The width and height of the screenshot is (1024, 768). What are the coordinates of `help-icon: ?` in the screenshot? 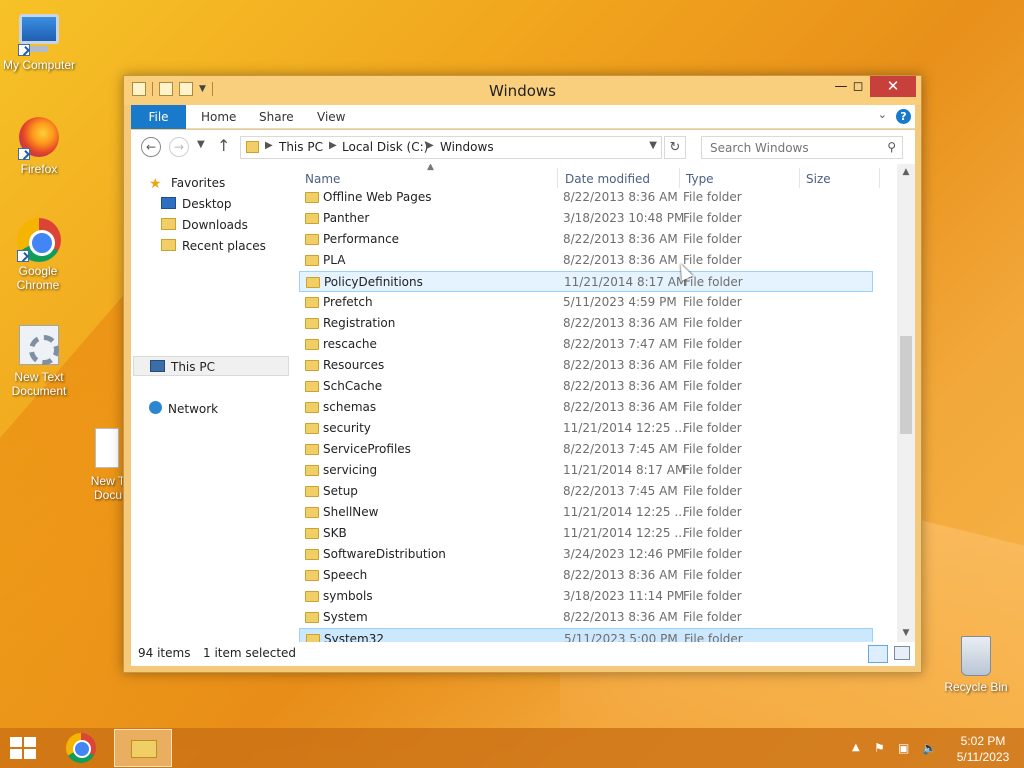 It's located at (903, 116).